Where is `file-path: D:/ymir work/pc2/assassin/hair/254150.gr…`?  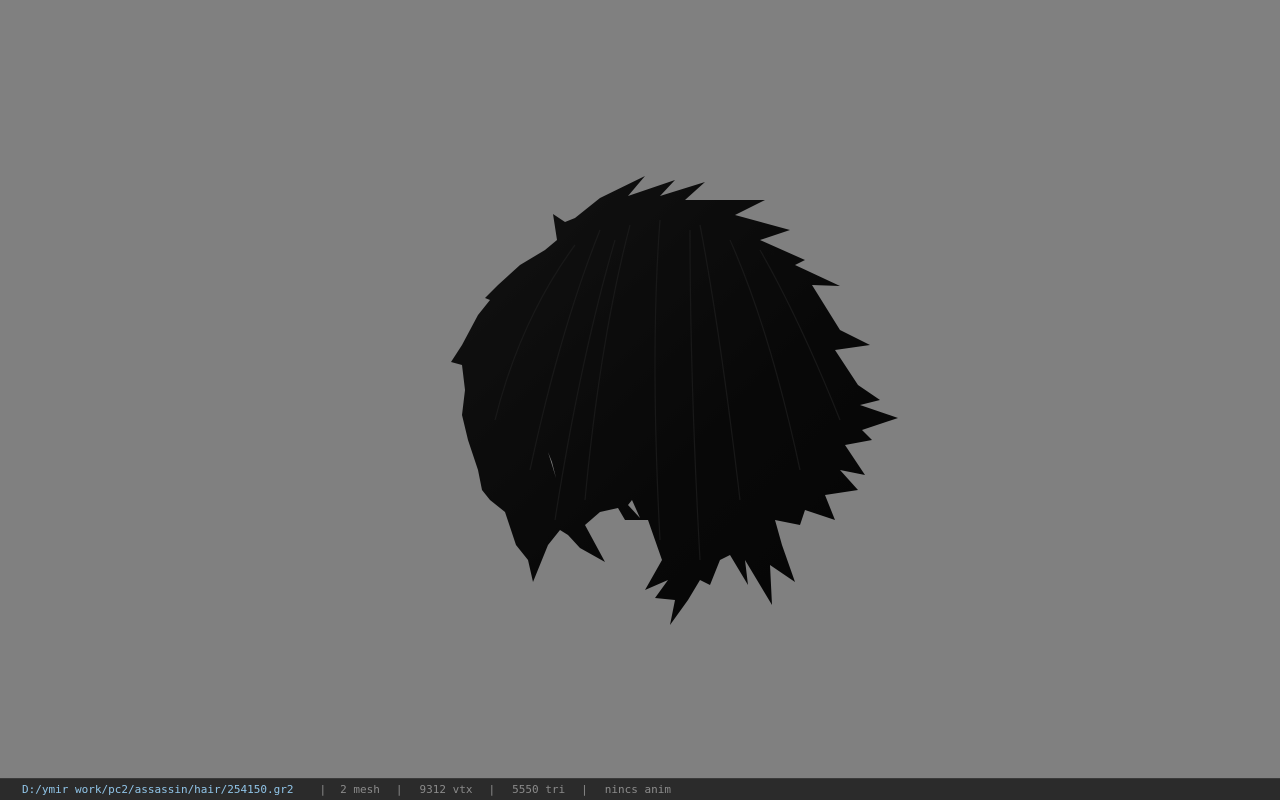
file-path: D:/ymir work/pc2/assassin/hair/254150.gr… is located at coordinates (158, 789).